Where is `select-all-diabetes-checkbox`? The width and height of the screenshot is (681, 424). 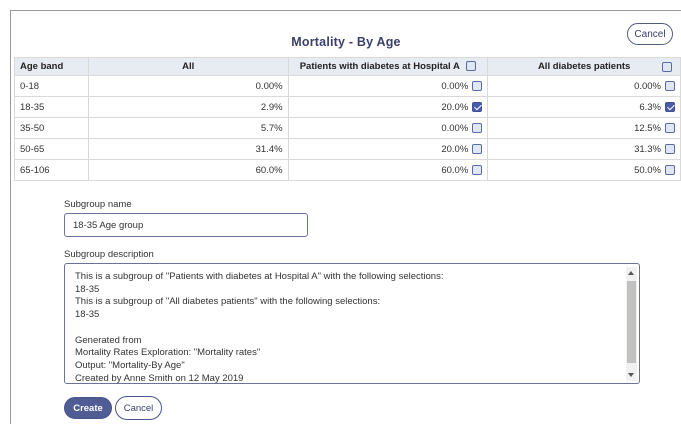
select-all-diabetes-checkbox is located at coordinates (667, 67).